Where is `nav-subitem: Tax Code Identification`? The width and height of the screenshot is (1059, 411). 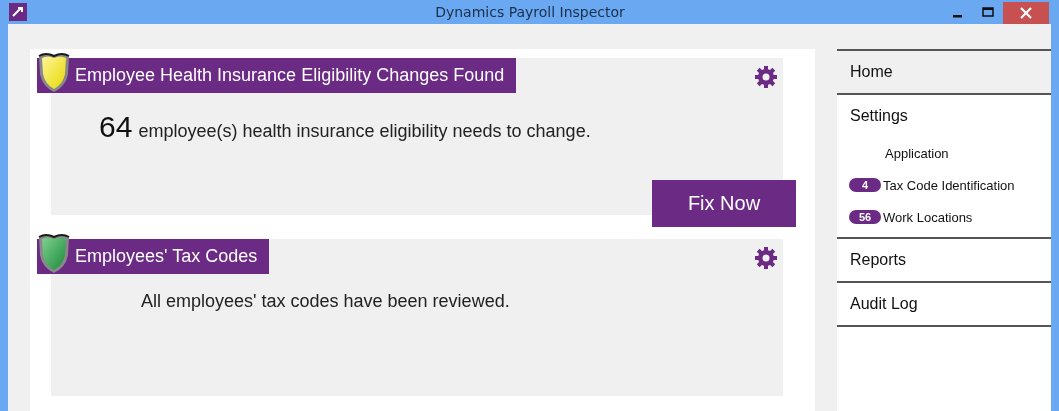 nav-subitem: Tax Code Identification is located at coordinates (949, 185).